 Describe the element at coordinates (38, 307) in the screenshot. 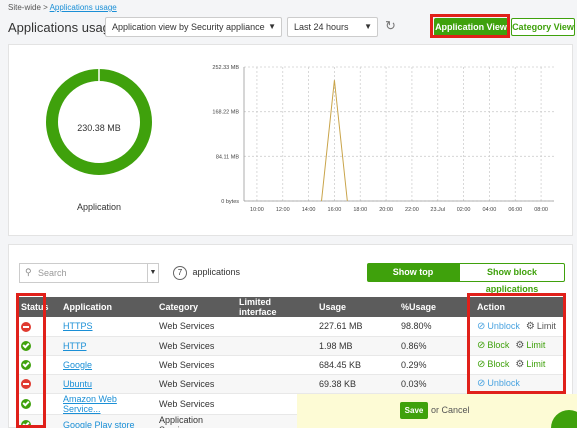

I see `column-header-status: Status` at that location.